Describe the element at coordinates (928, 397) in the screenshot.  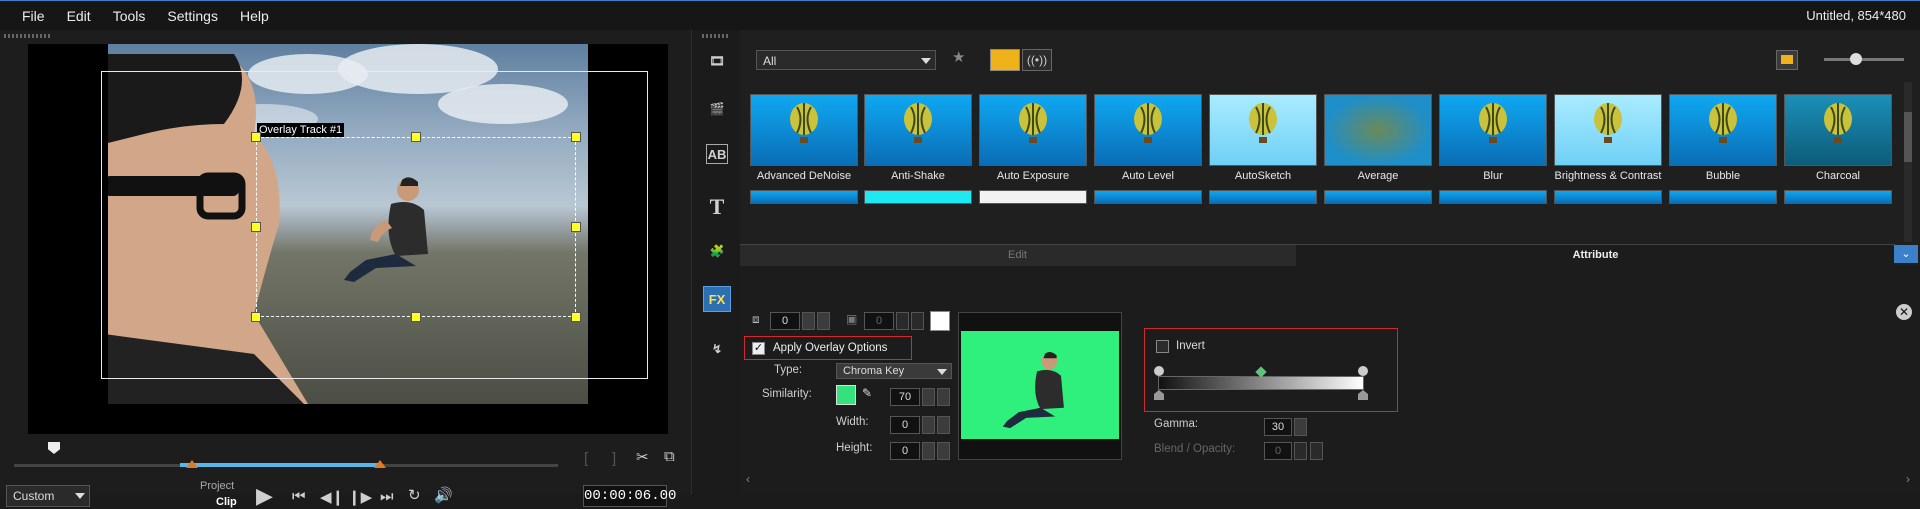
I see `similarity-spinner-btn` at that location.